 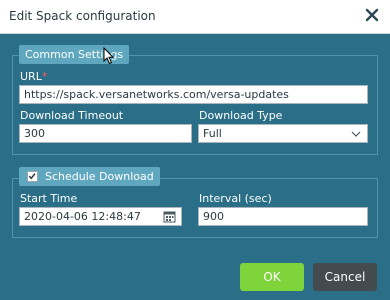 What do you see at coordinates (283, 216) in the screenshot?
I see `interval-input: 900` at bounding box center [283, 216].